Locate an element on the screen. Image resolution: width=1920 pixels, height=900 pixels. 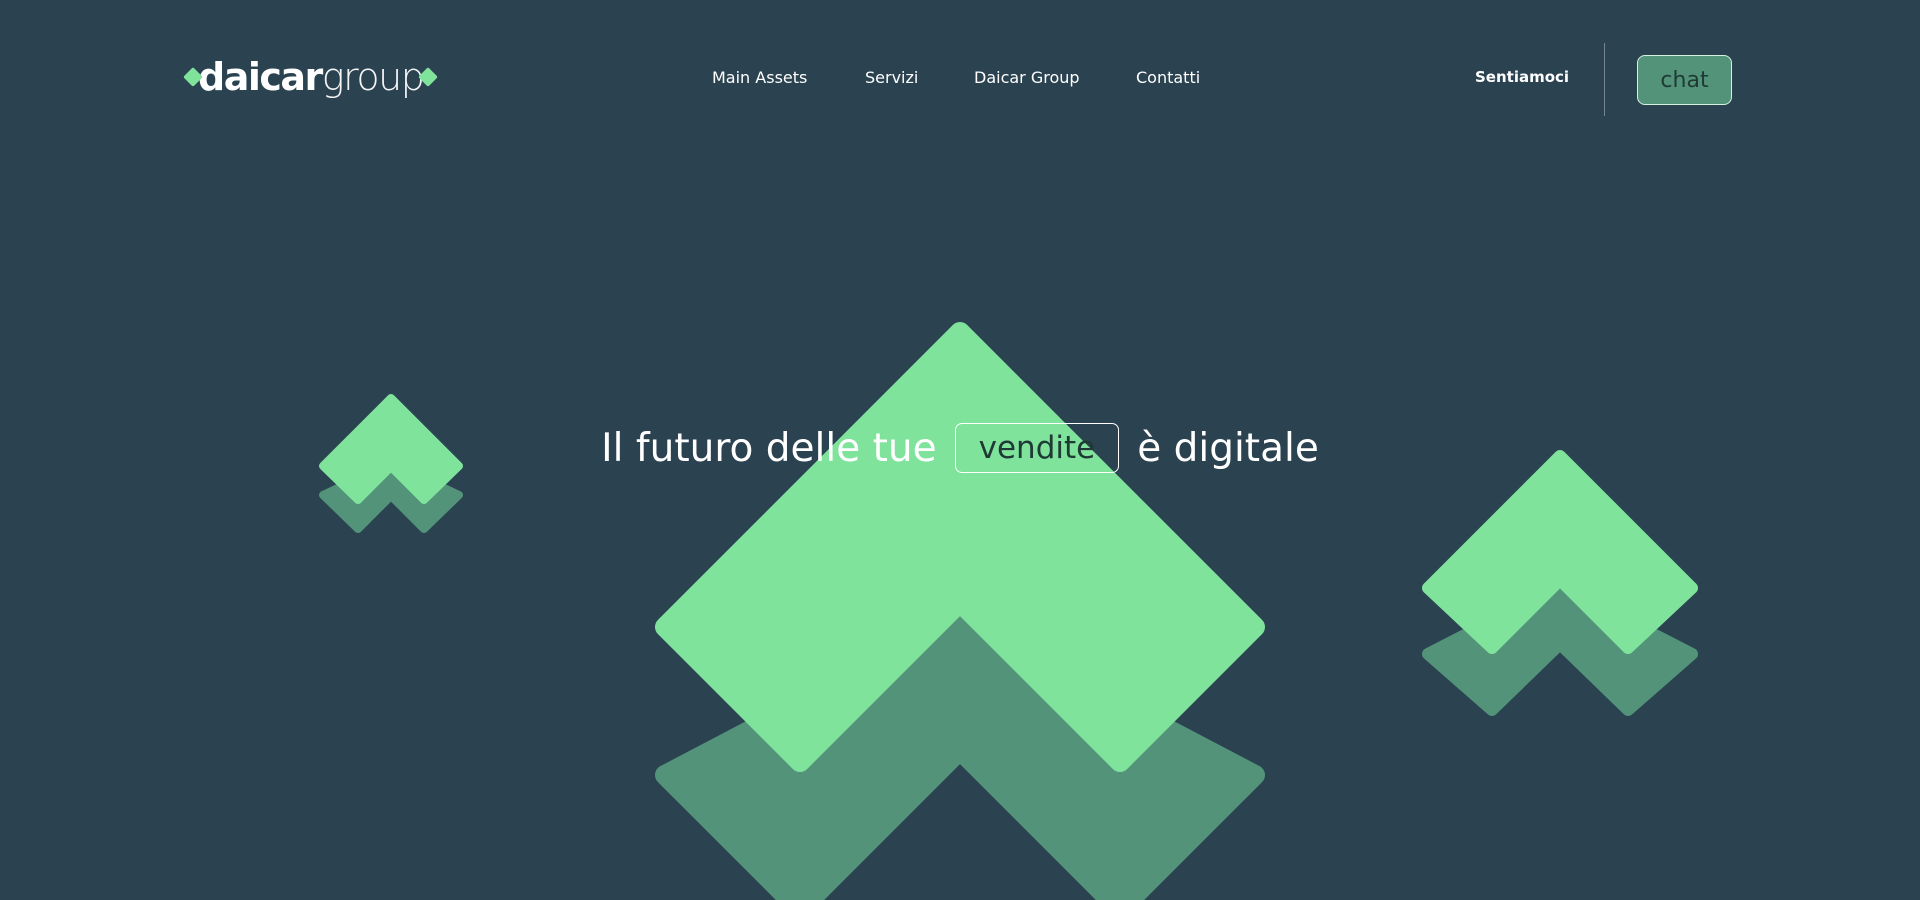
hero-text-after: è digitale is located at coordinates (1228, 448).